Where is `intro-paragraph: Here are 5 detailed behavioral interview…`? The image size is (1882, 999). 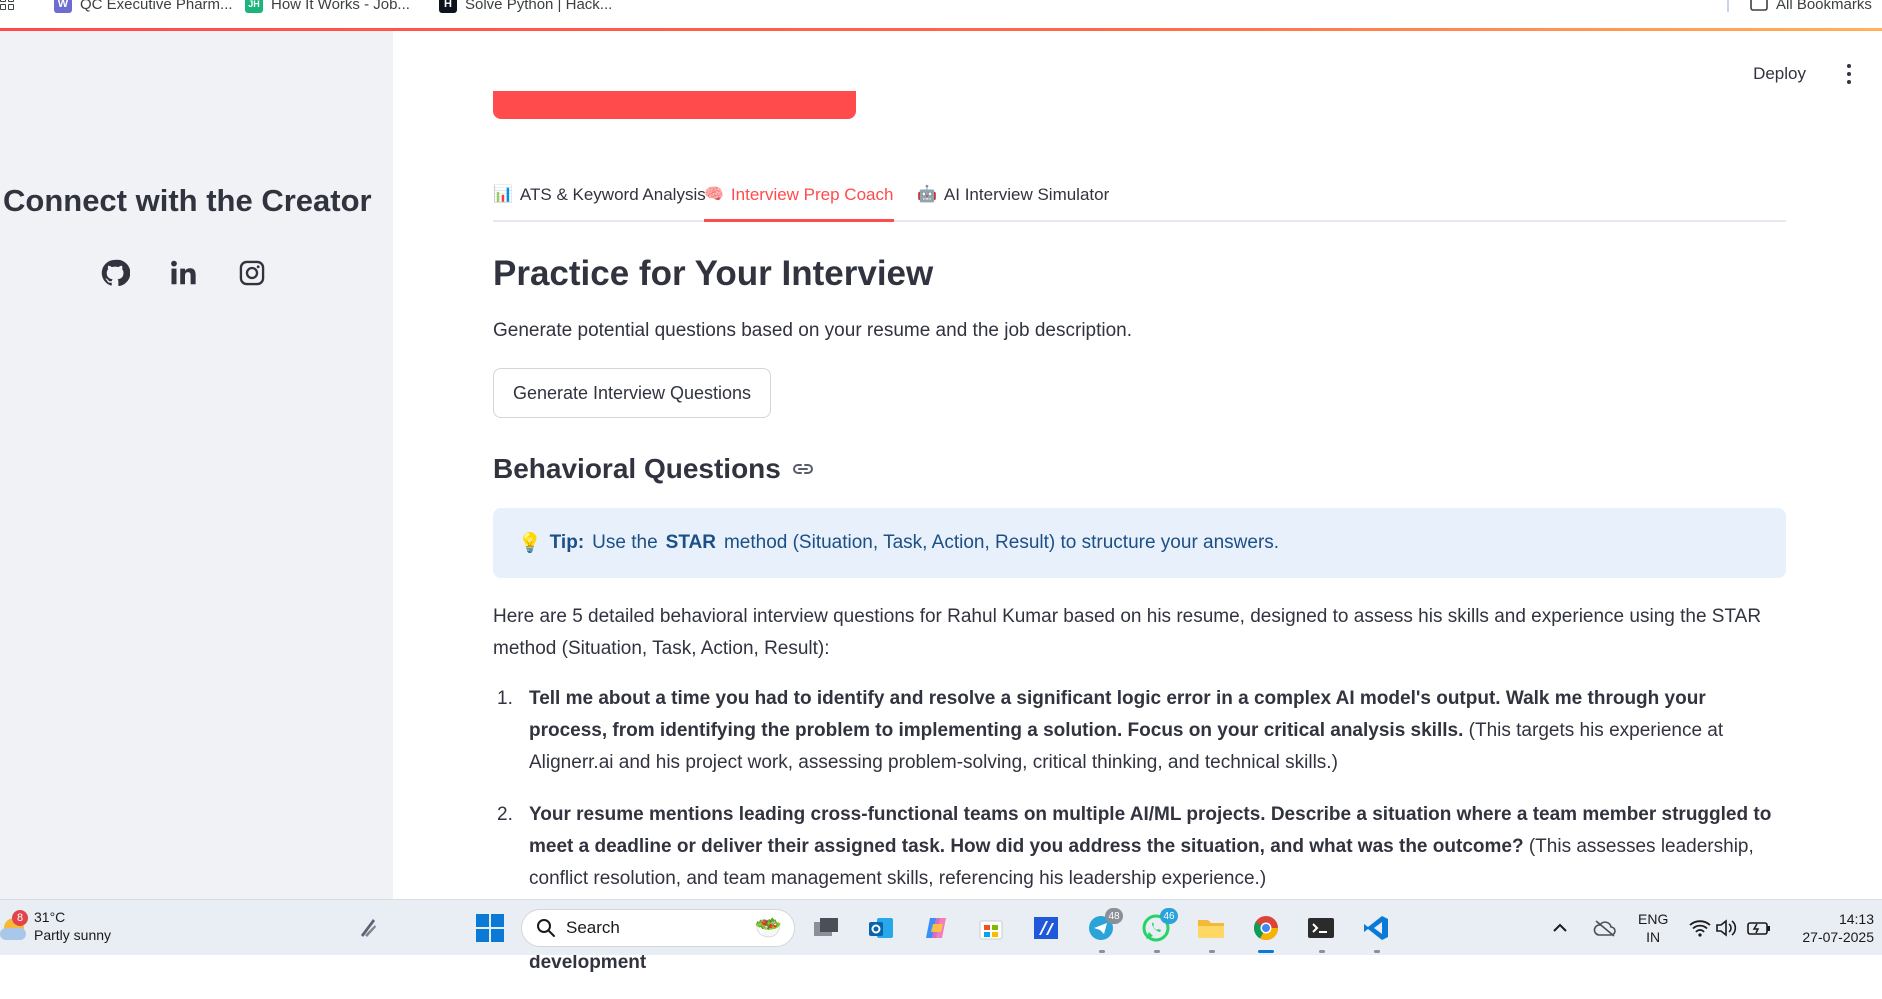
intro-paragraph: Here are 5 detailed behavioral interview… is located at coordinates (1127, 632).